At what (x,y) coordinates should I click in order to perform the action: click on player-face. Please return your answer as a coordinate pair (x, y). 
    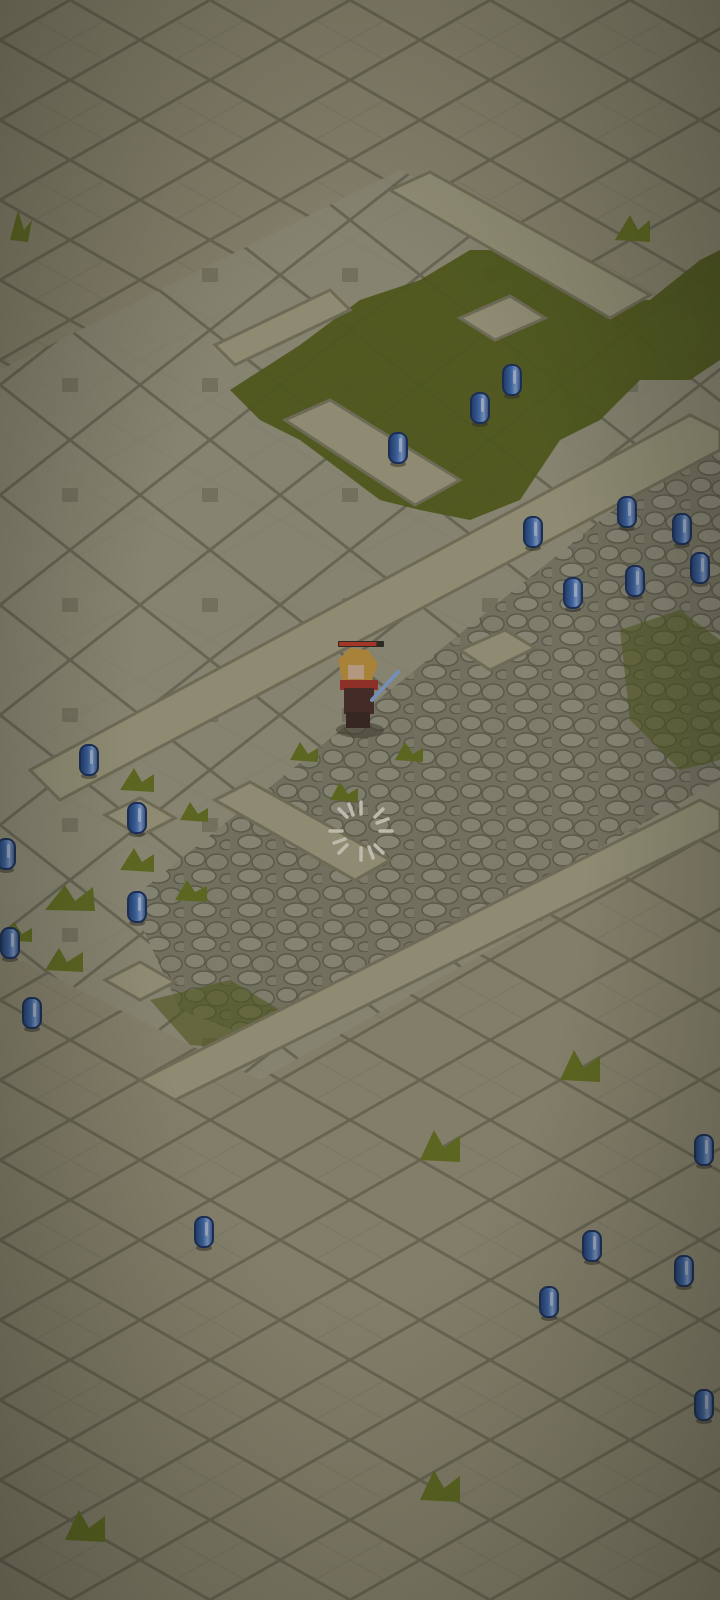
    Looking at the image, I should click on (356, 672).